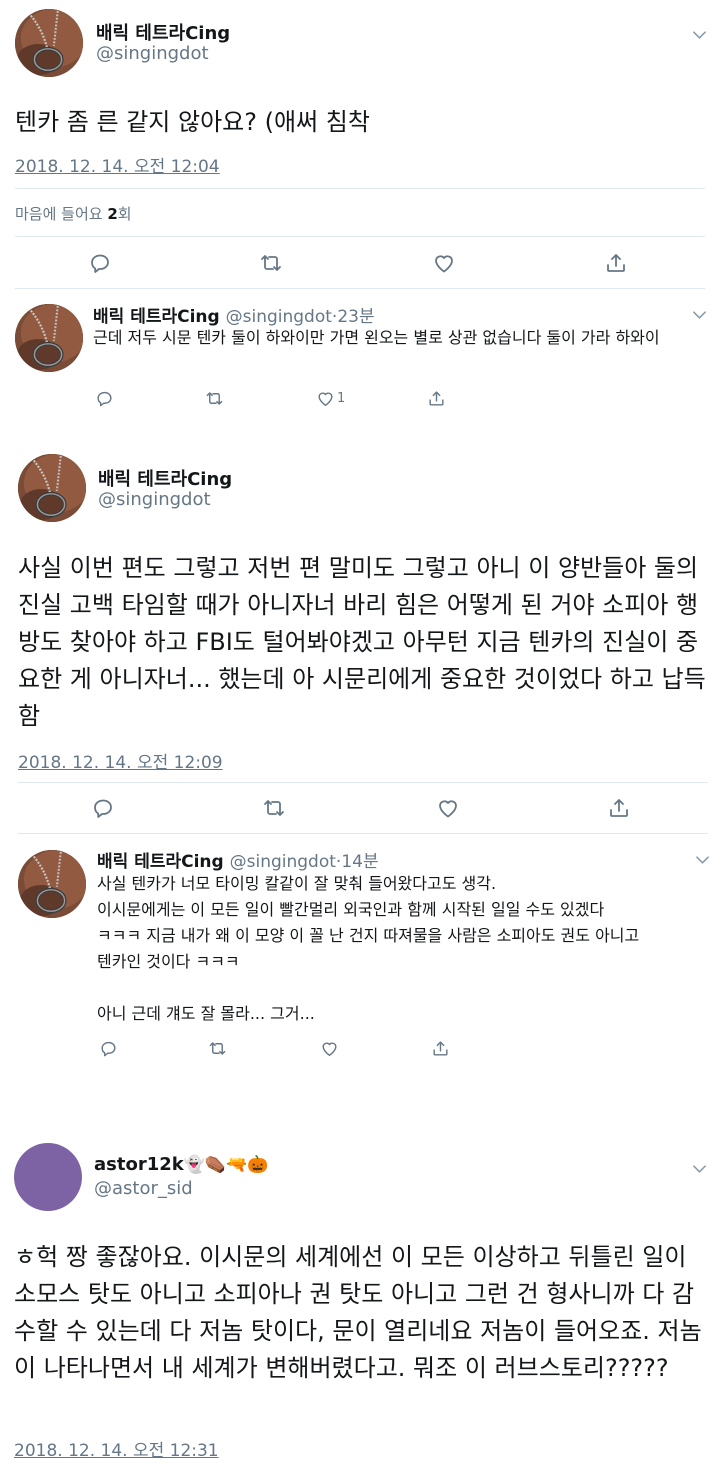 The width and height of the screenshot is (720, 1466). Describe the element at coordinates (61, 214) in the screenshot. I see `likes-prefix: 마음에 들어요` at that location.